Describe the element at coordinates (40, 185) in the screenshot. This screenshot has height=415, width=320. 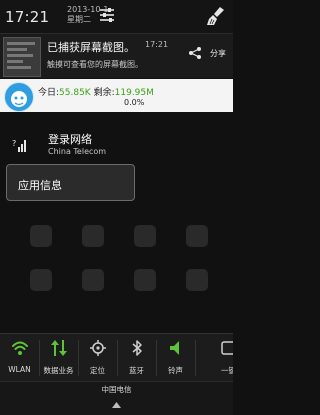
I see `app-info-menu-item: 应用信息` at that location.